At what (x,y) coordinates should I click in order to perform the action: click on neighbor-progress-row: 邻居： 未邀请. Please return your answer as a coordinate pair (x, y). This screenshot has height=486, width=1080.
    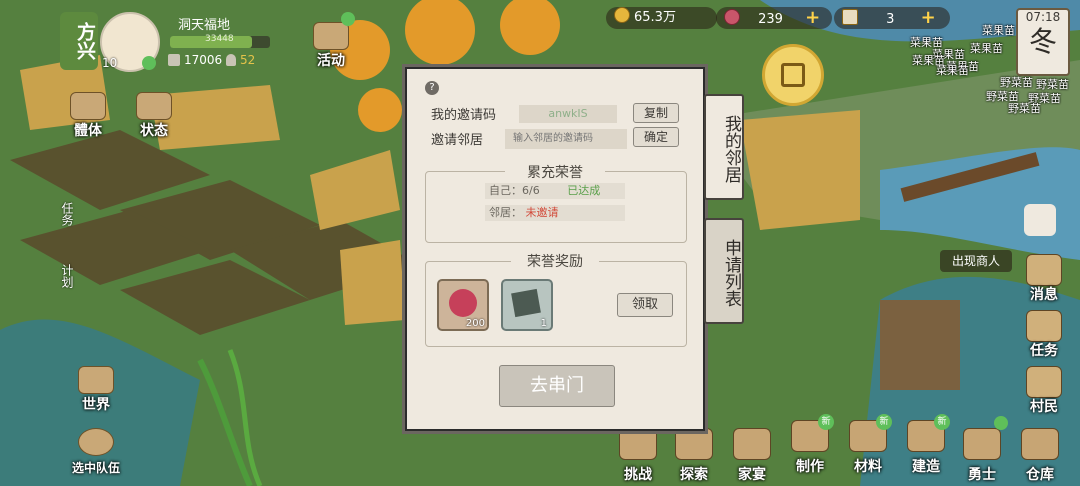
    Looking at the image, I should click on (555, 213).